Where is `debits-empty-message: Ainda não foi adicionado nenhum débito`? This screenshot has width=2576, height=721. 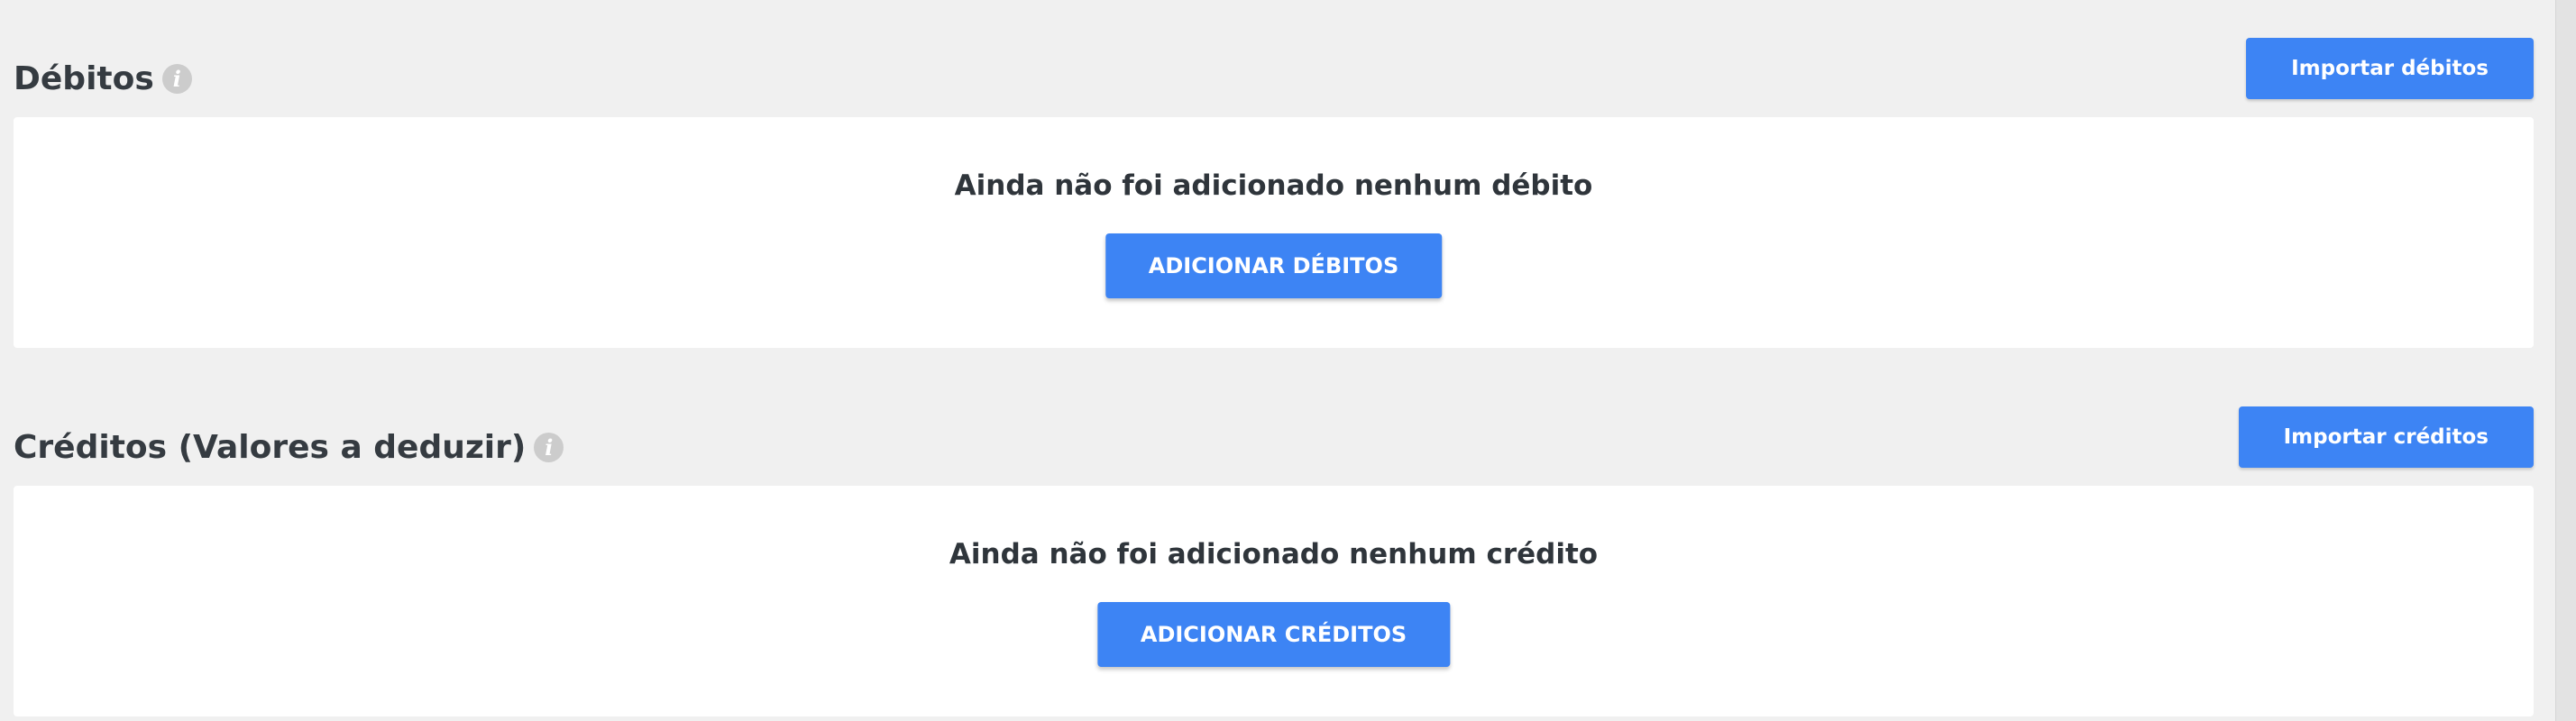 debits-empty-message: Ainda não foi adicionado nenhum débito is located at coordinates (1273, 185).